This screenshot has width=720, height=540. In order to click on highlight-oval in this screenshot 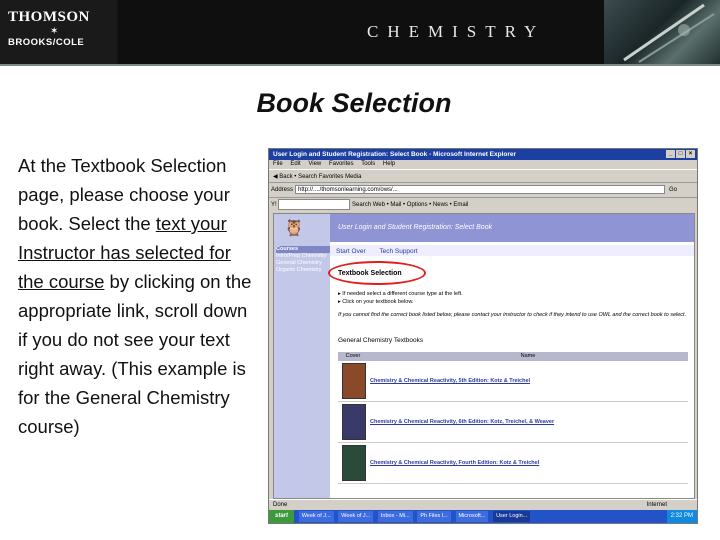, I will do `click(377, 273)`.